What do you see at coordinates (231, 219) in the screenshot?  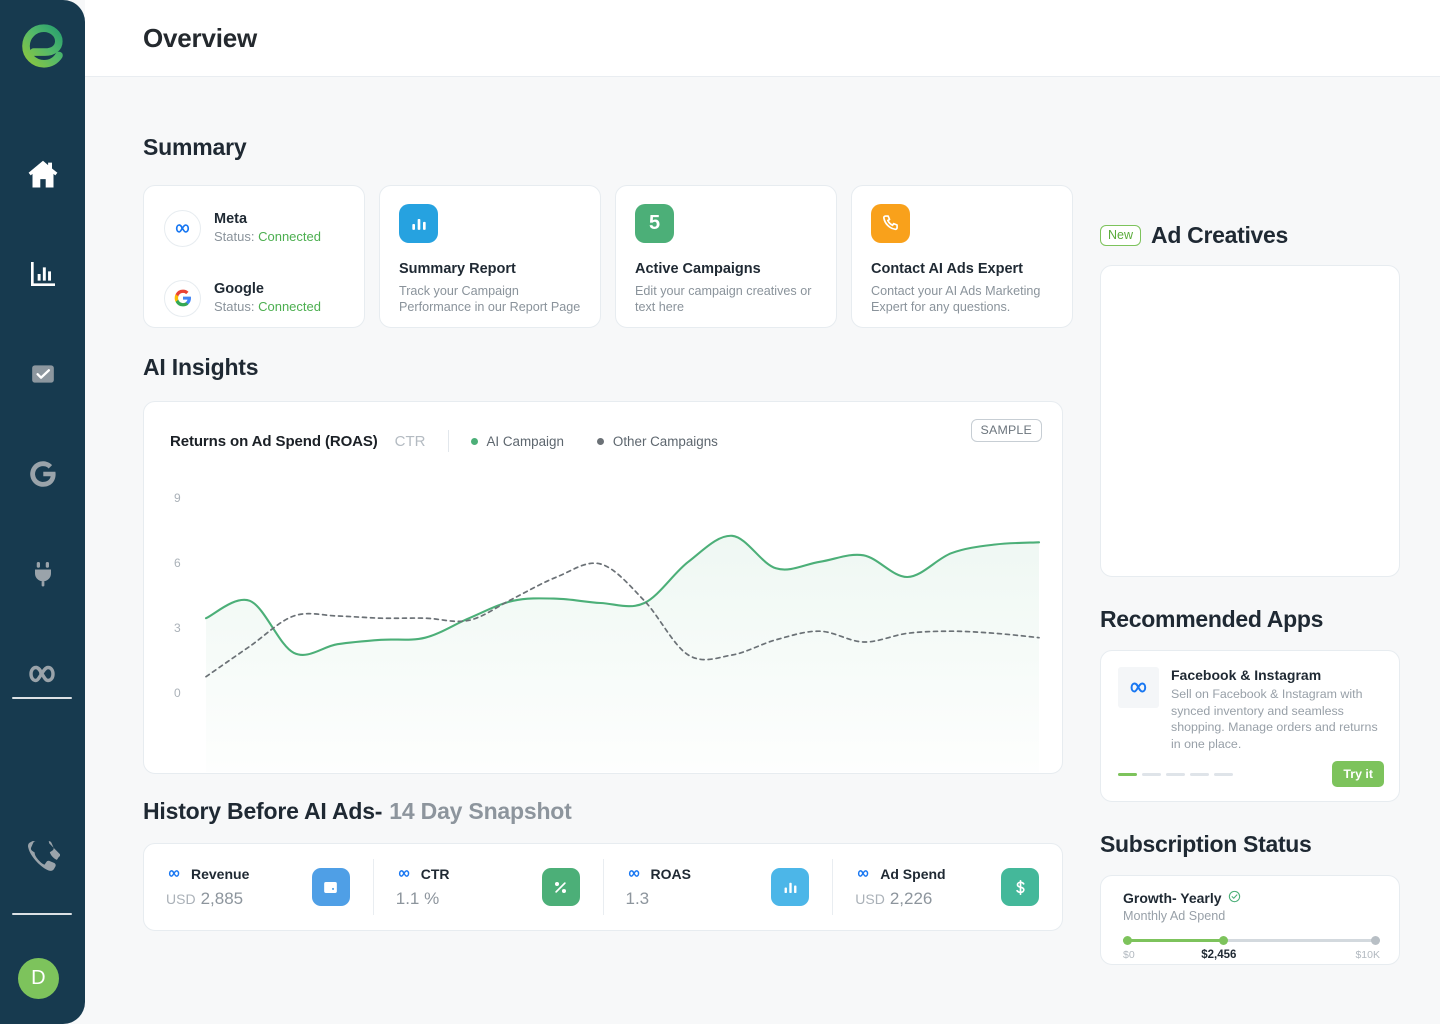 I see `connection-name: Meta` at bounding box center [231, 219].